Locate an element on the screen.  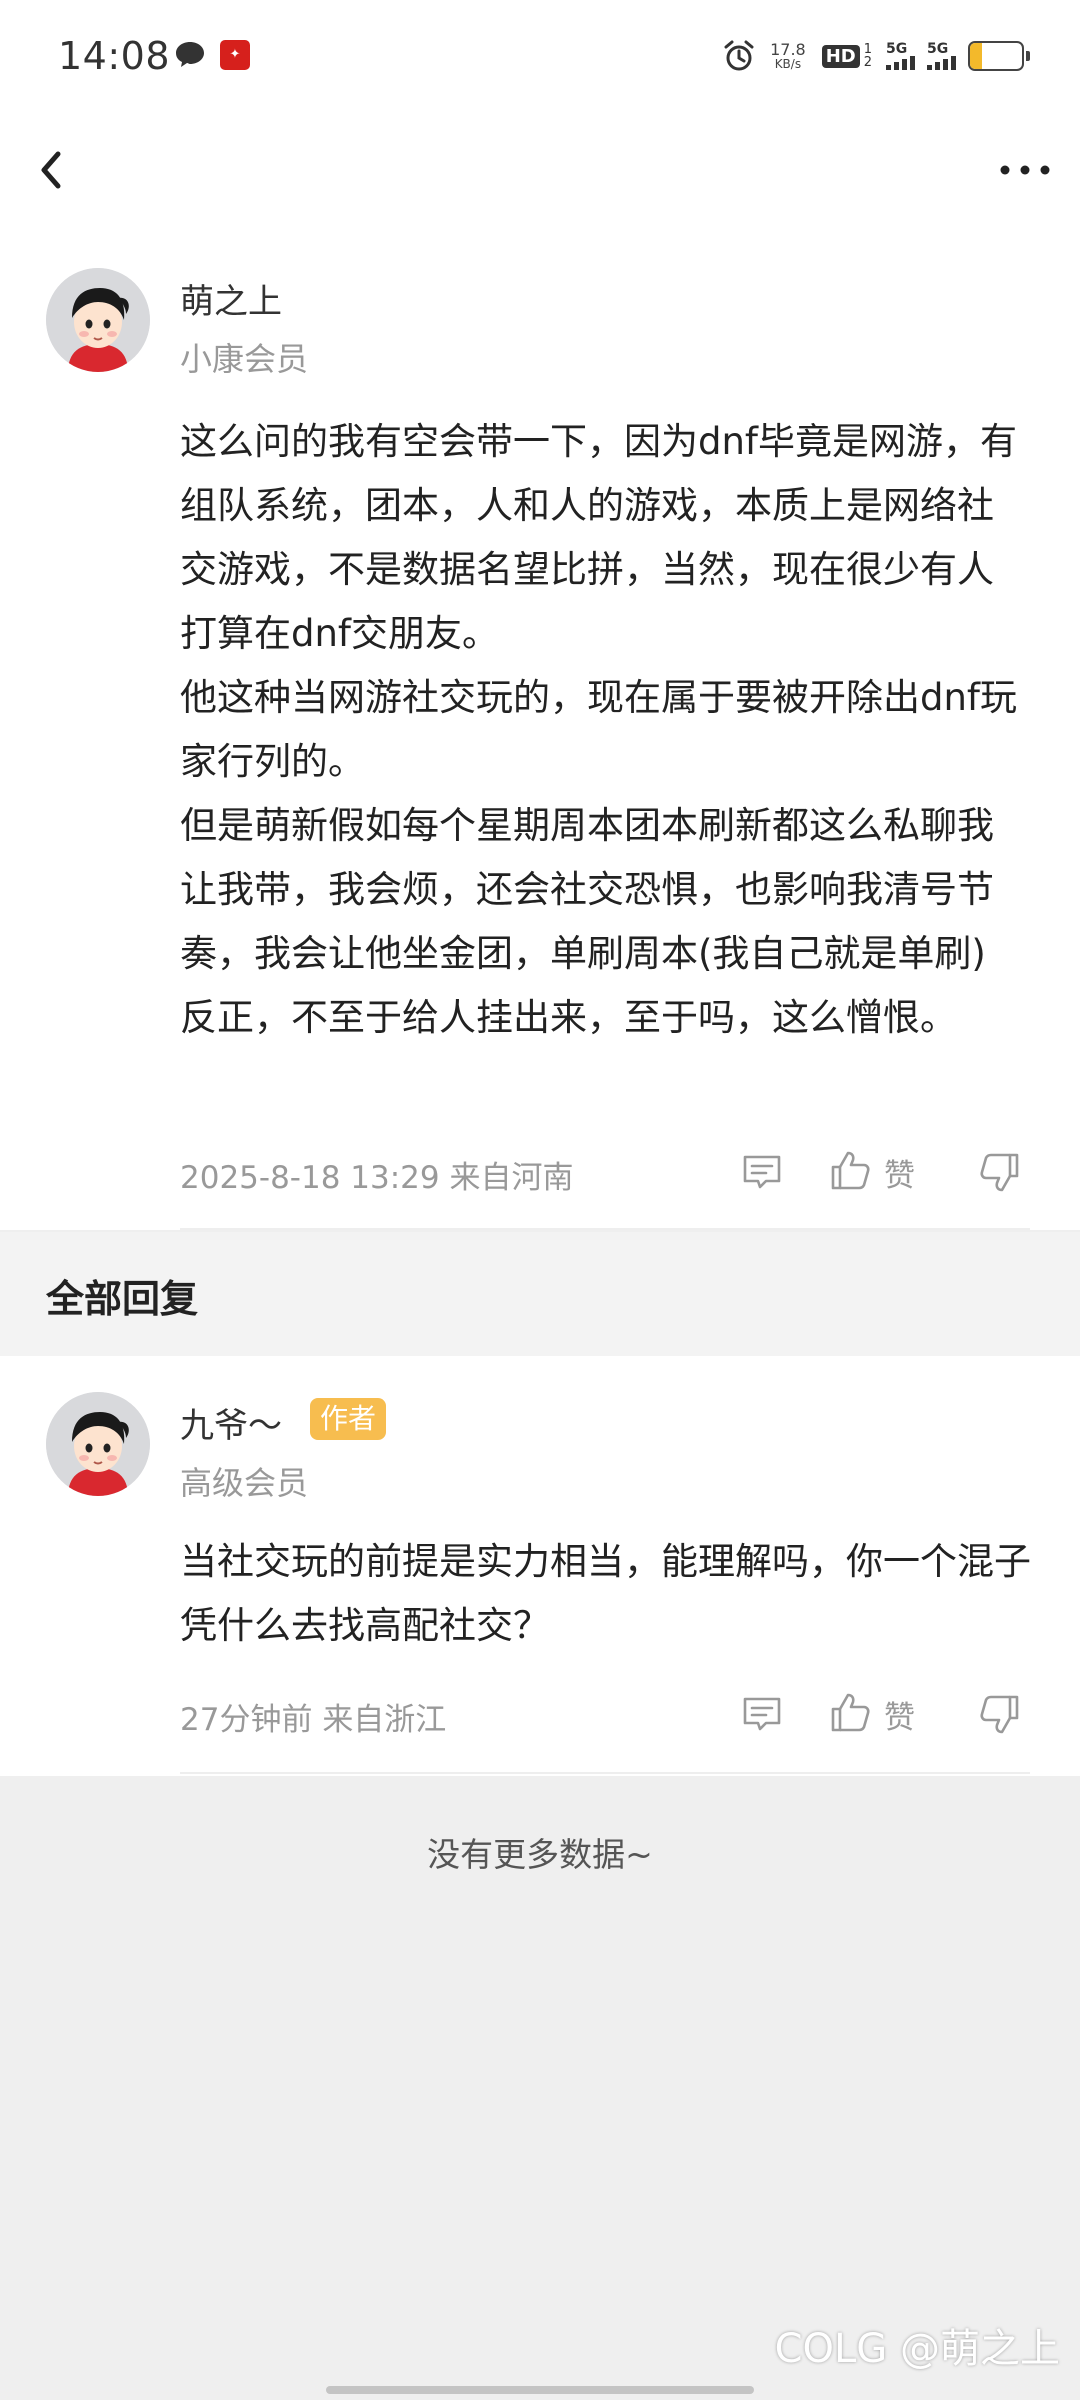
hd-voice-icon: HD is located at coordinates (840, 56).